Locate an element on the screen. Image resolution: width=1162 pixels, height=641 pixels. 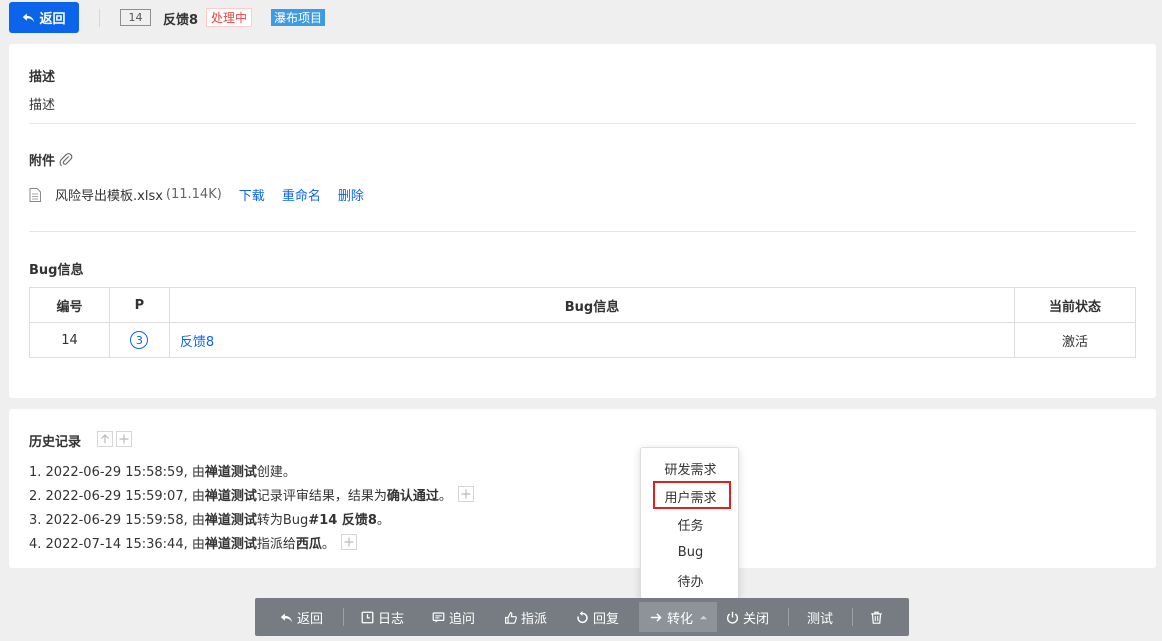
history-timestamp: 1. 2022-06-29 15:58:59, 由 is located at coordinates (117, 472).